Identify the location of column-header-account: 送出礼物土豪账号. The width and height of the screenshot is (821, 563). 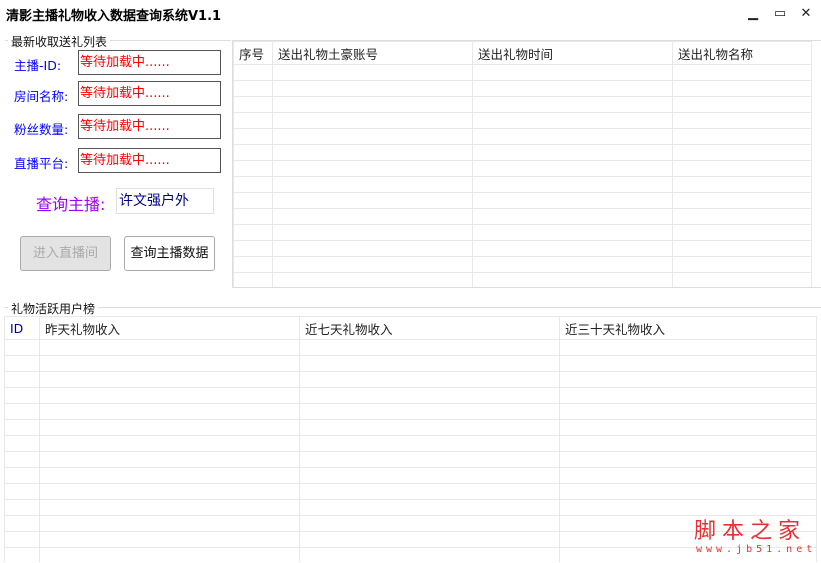
(372, 53).